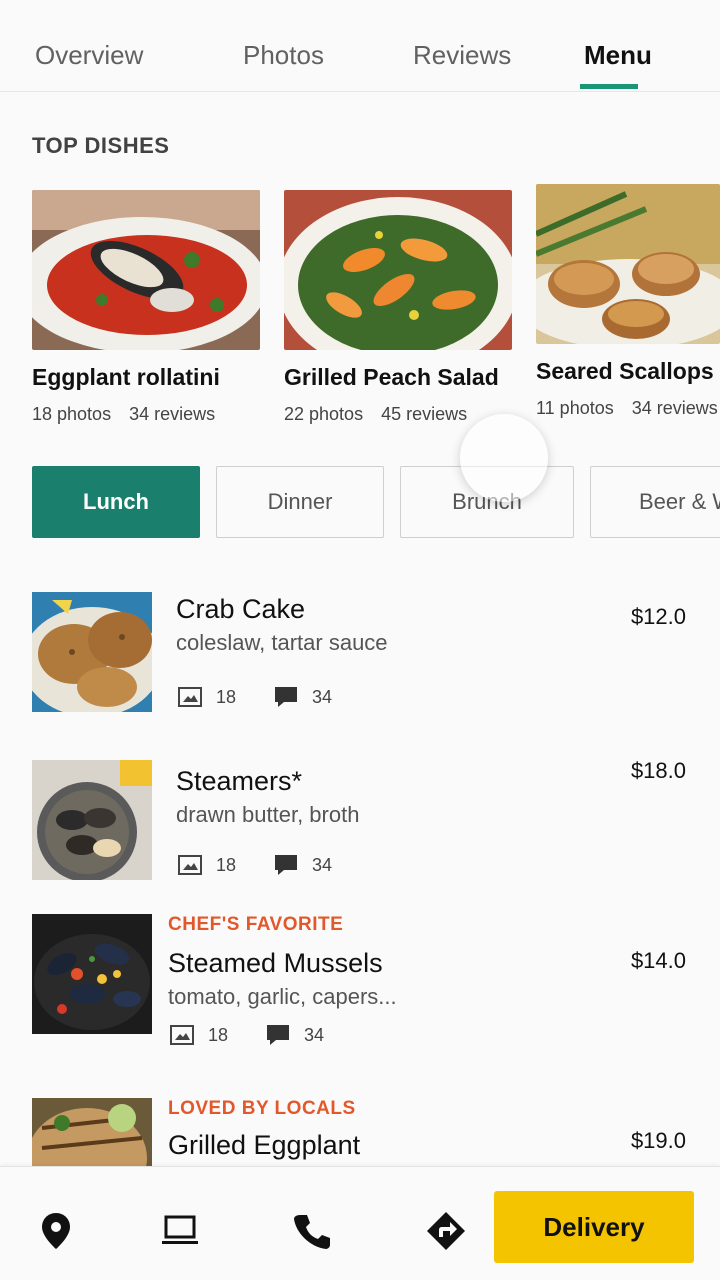 Image resolution: width=720 pixels, height=1280 pixels. Describe the element at coordinates (625, 371) in the screenshot. I see `dish-name: Seared Scallops` at that location.